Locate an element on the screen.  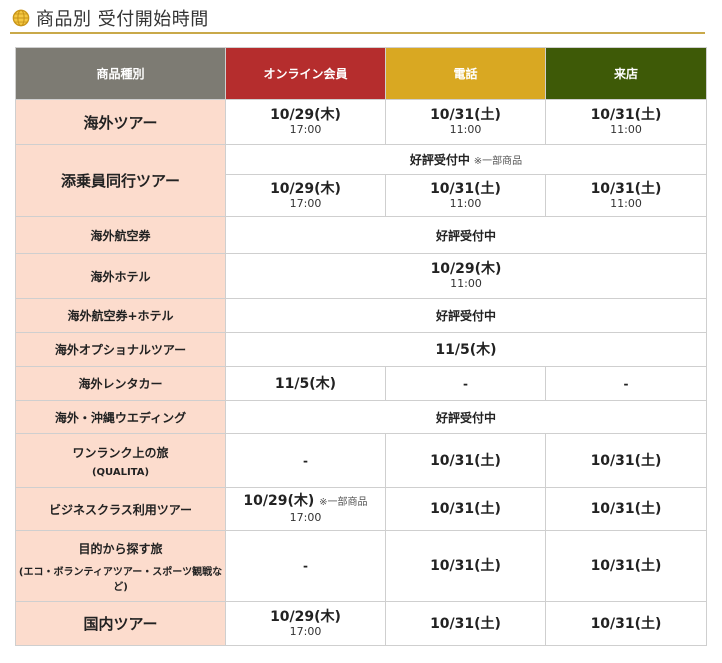
section-title-bar: 商品別 受付開始時間 is located at coordinates (357, 19).